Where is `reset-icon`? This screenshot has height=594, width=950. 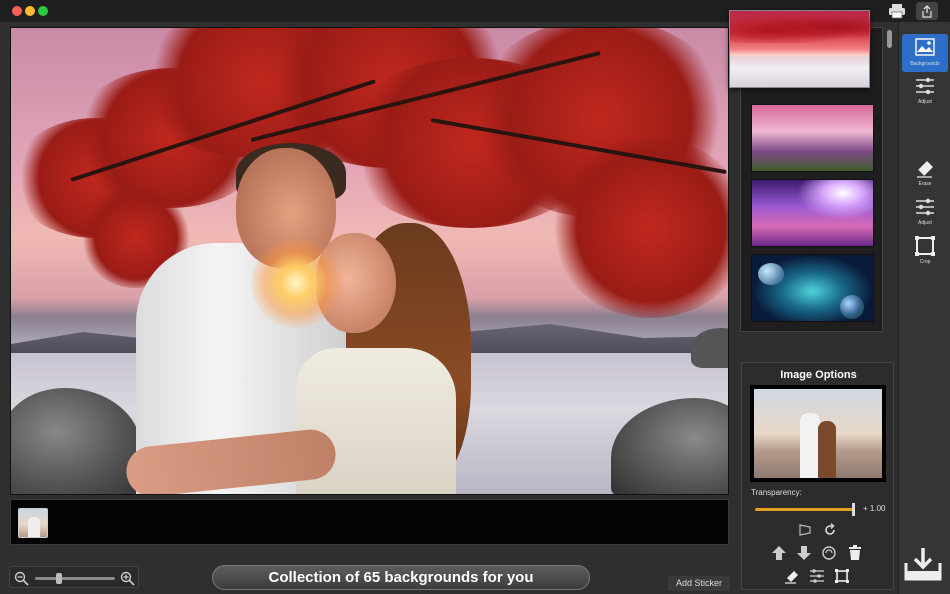
reset-icon is located at coordinates (829, 553).